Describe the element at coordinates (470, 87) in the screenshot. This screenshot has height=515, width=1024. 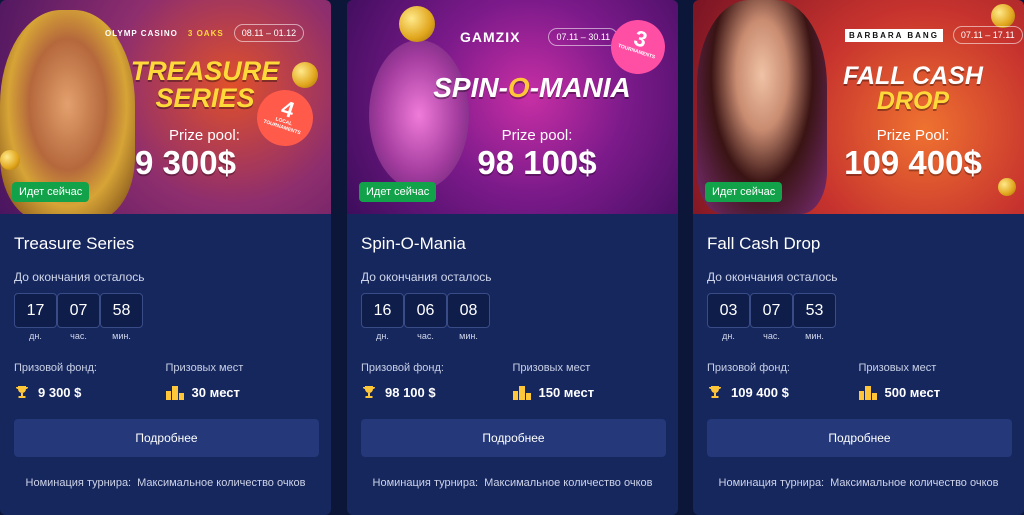
I see `banner-title-part: SPIN-` at that location.